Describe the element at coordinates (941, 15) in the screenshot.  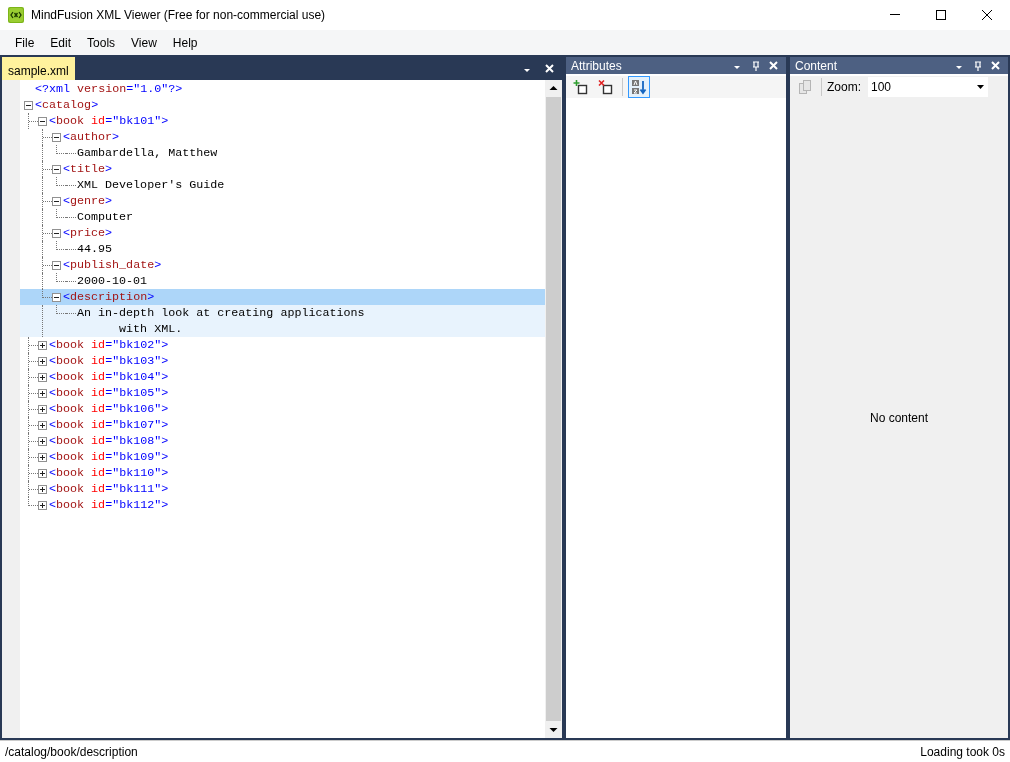
I see `maximize-icon` at that location.